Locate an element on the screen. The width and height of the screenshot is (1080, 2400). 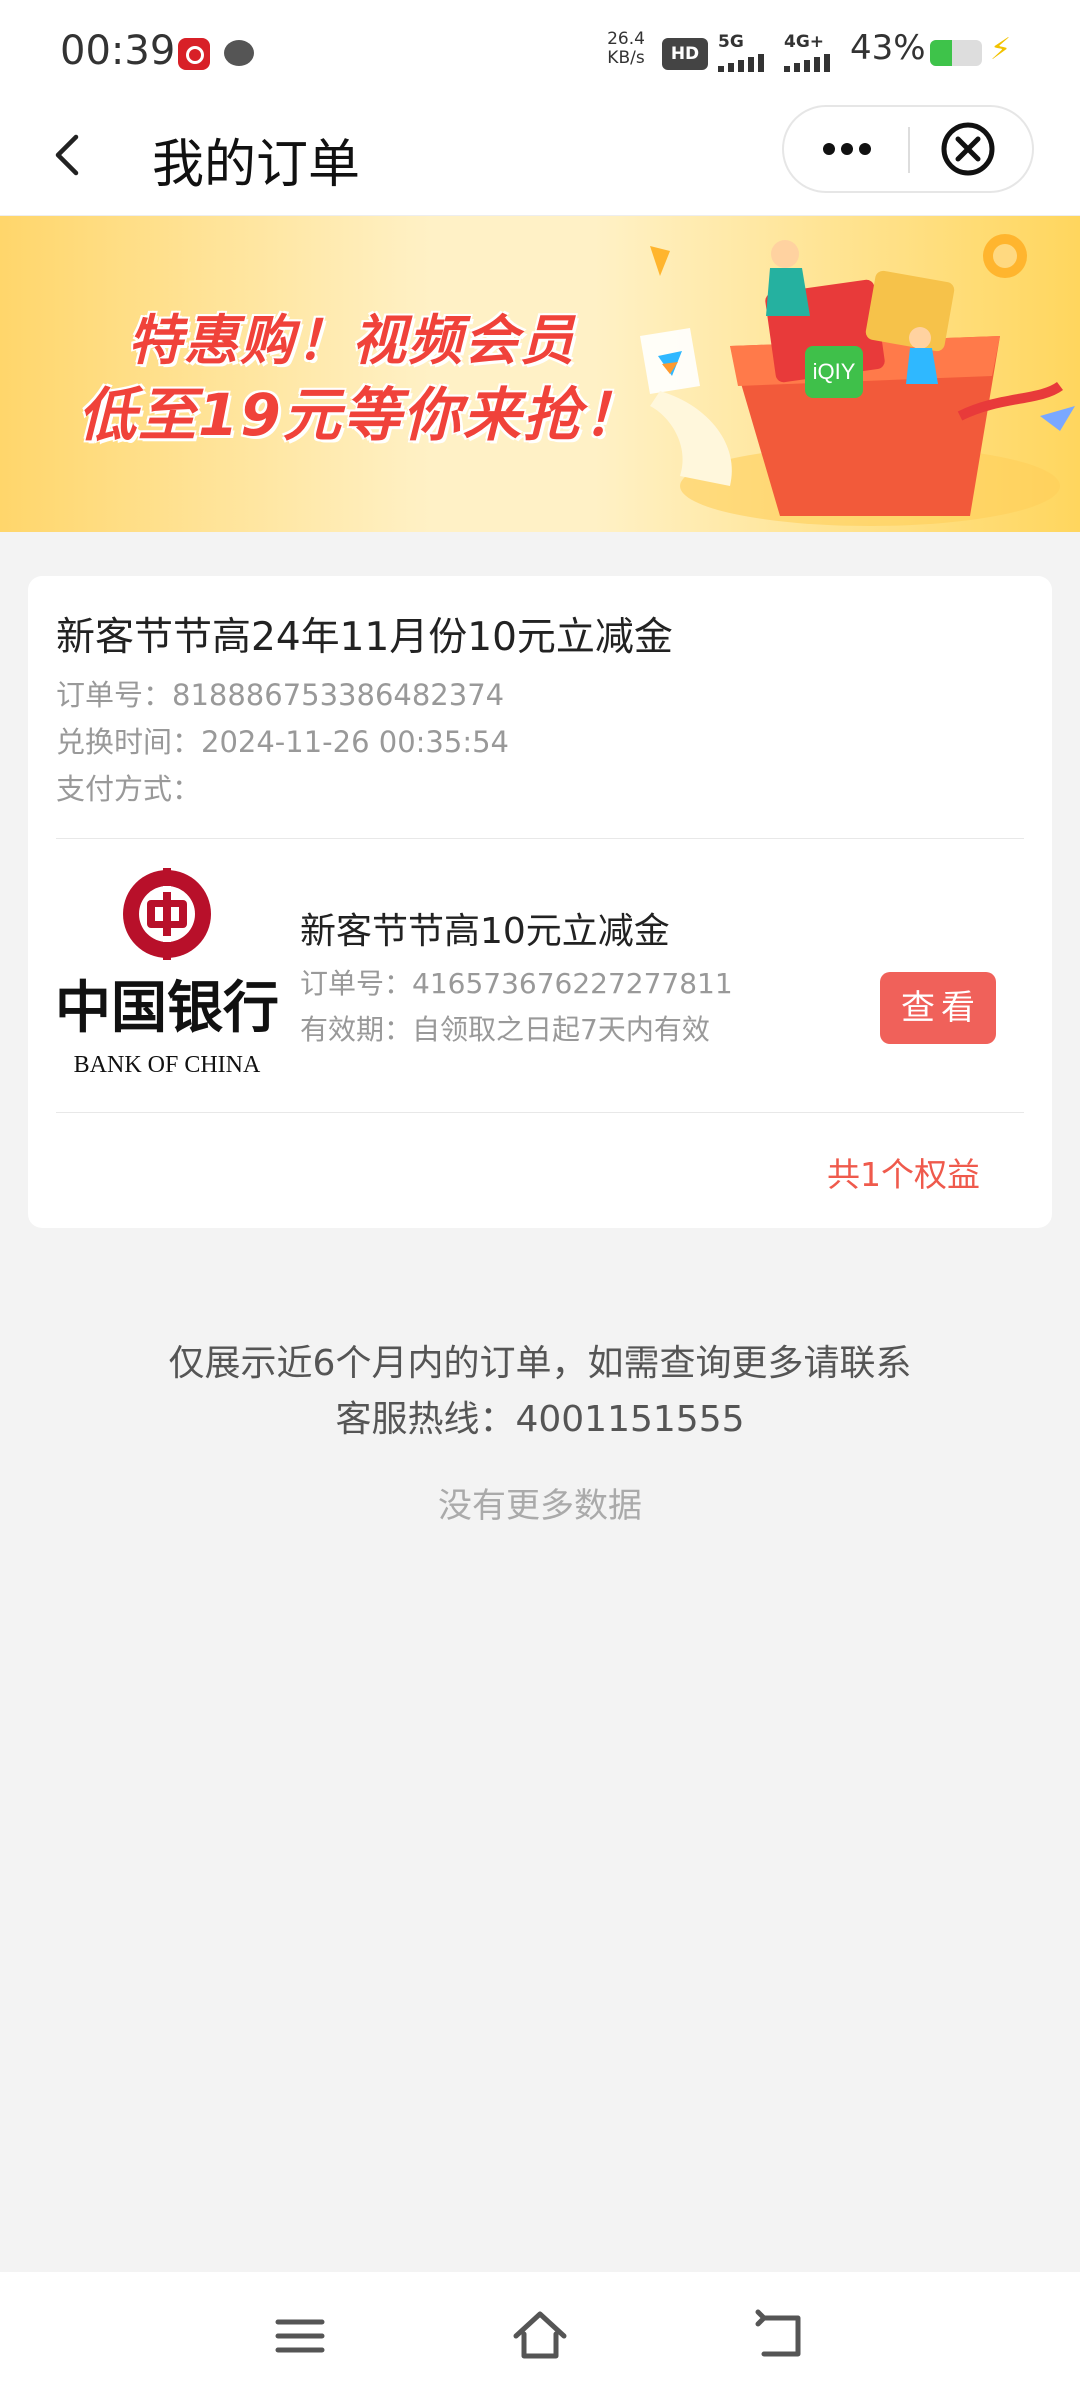
page-header: 我的订单 is located at coordinates (540, 158).